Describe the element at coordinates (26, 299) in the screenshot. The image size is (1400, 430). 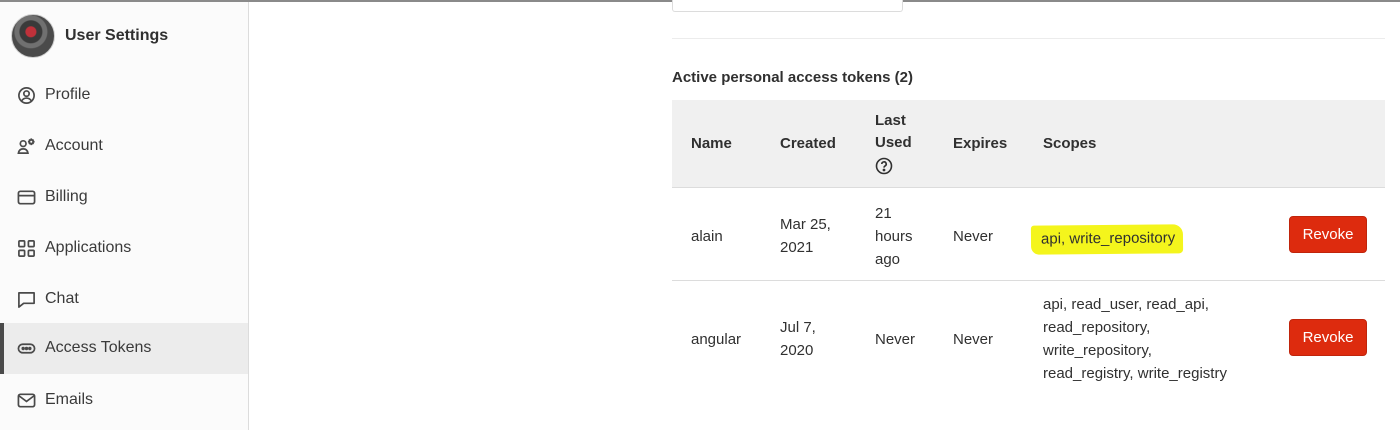
I see `chat-icon` at that location.